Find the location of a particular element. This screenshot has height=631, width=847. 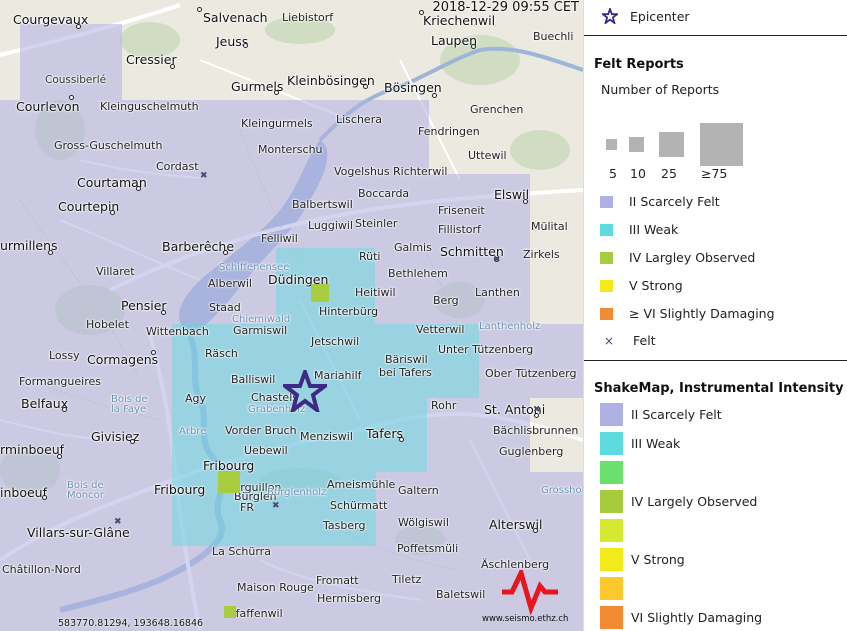

felt-reports-title: Felt Reports is located at coordinates (639, 64).